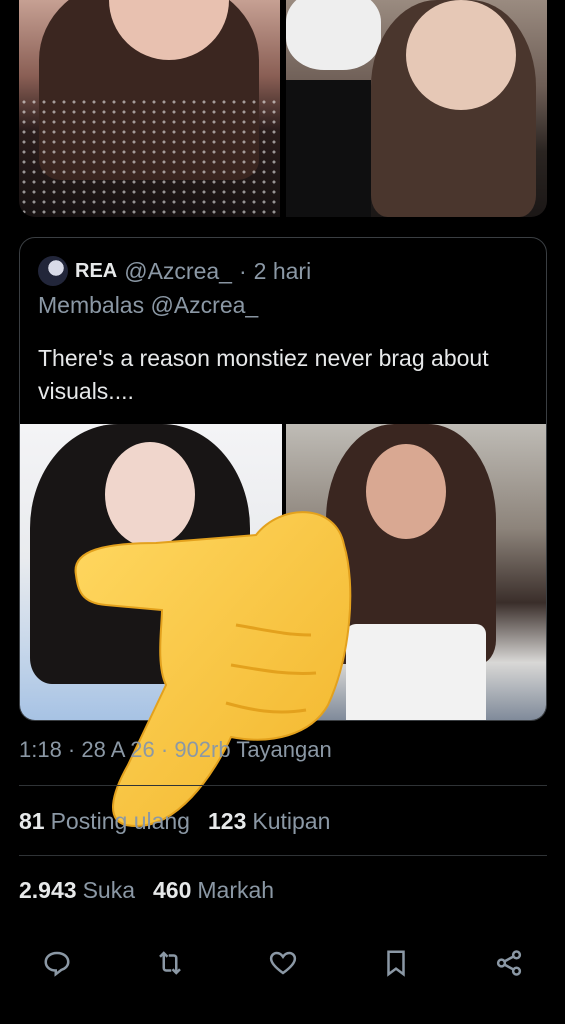 Image resolution: width=565 pixels, height=1024 pixels. I want to click on quotes-stat: 123 Kutipan, so click(269, 821).